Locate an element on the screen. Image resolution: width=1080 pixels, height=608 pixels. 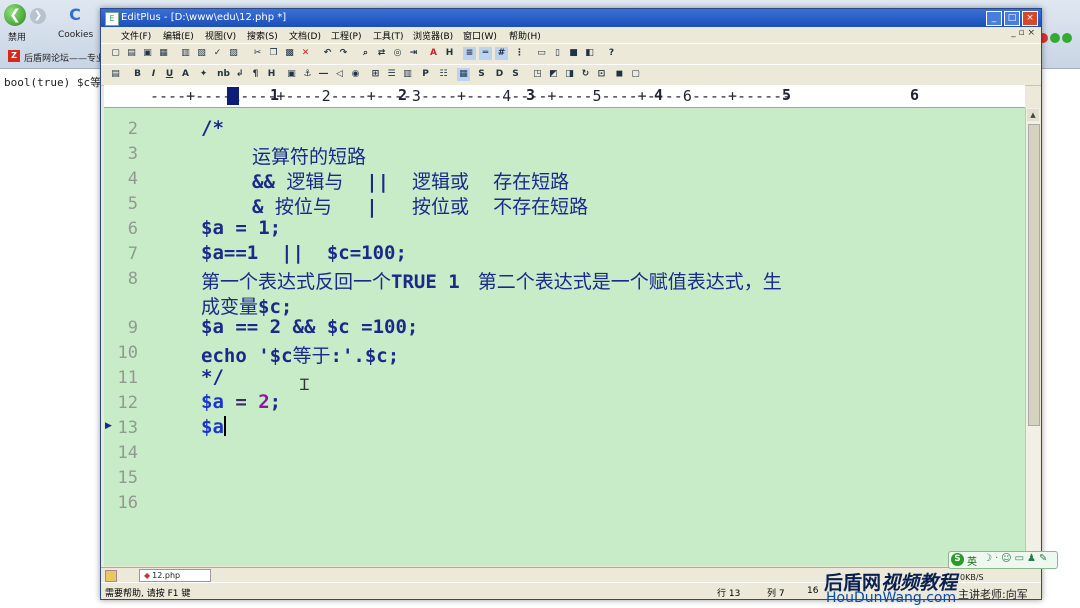
span-icon: S is located at coordinates (515, 74).